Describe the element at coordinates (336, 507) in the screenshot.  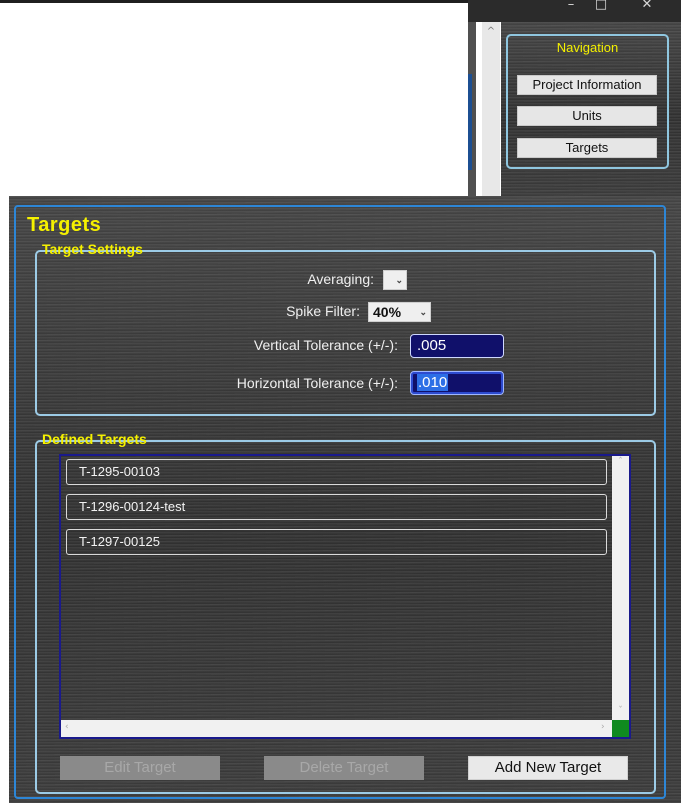
I see `list-item: T-1296-00124-test` at that location.